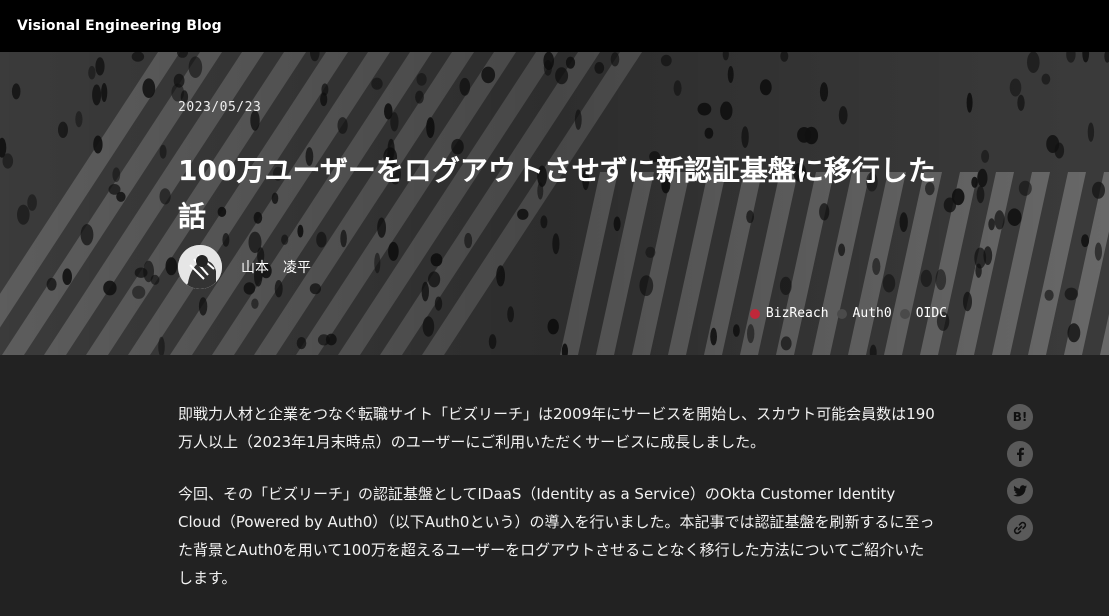 The image size is (1109, 616). I want to click on tag-auth0: Auth0, so click(864, 313).